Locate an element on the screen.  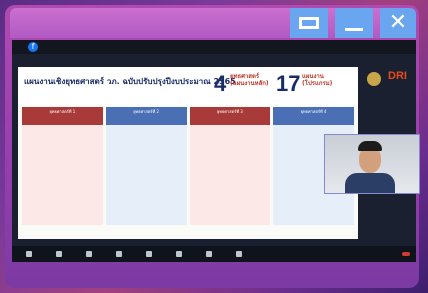
video-button is located at coordinates (59, 254).